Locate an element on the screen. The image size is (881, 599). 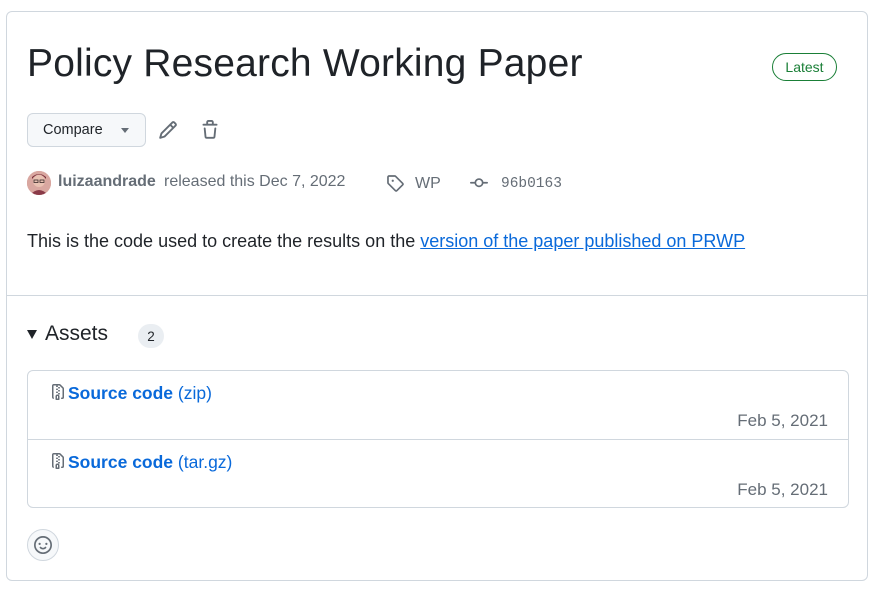
avatar is located at coordinates (39, 183).